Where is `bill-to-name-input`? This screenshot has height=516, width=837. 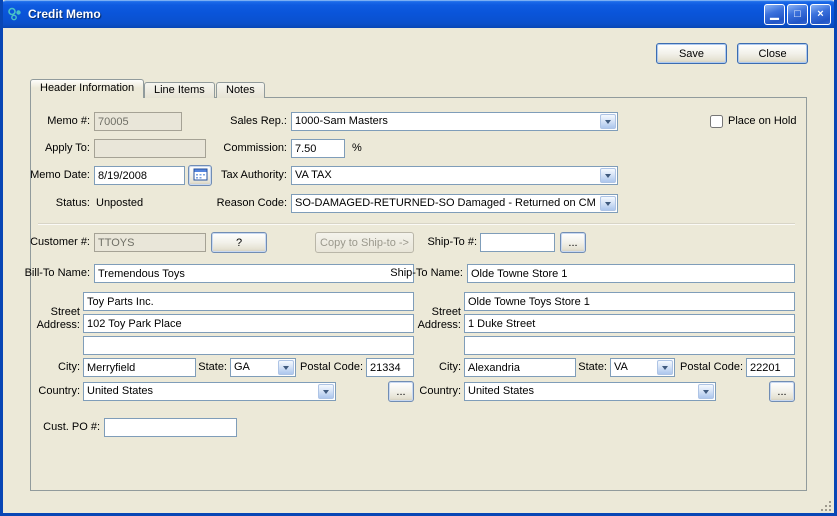
bill-to-name-input is located at coordinates (254, 273).